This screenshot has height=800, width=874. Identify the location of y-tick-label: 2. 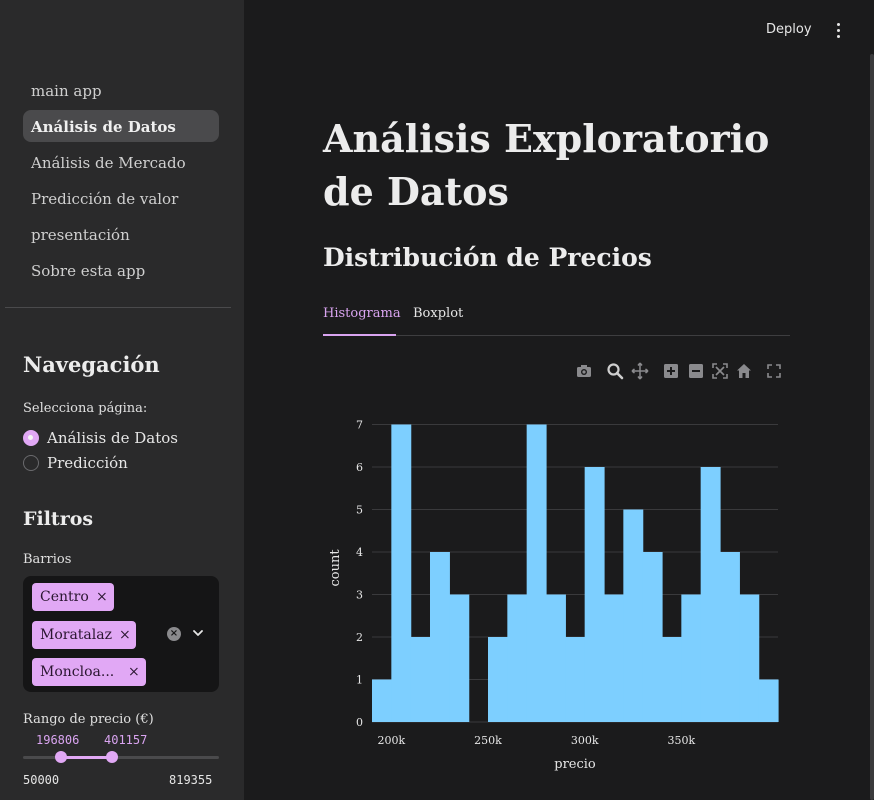
(359, 637).